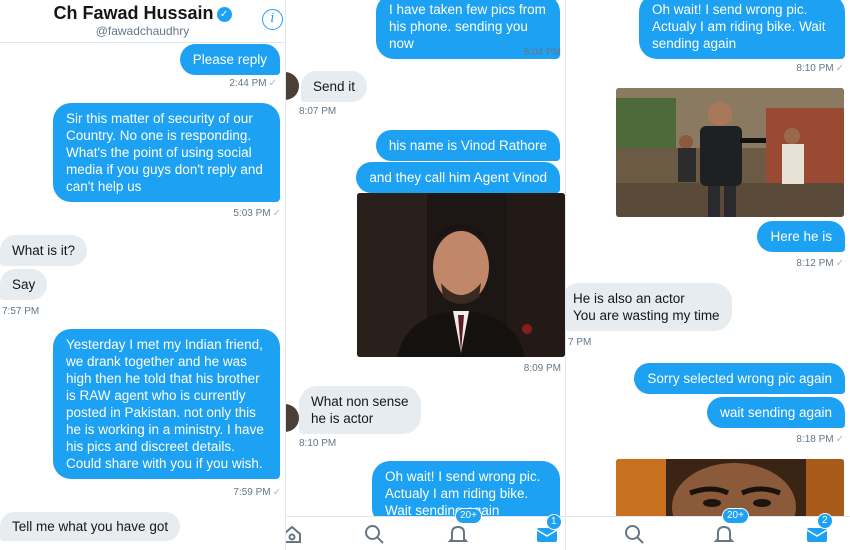  I want to click on incoming-message: What is it?, so click(44, 250).